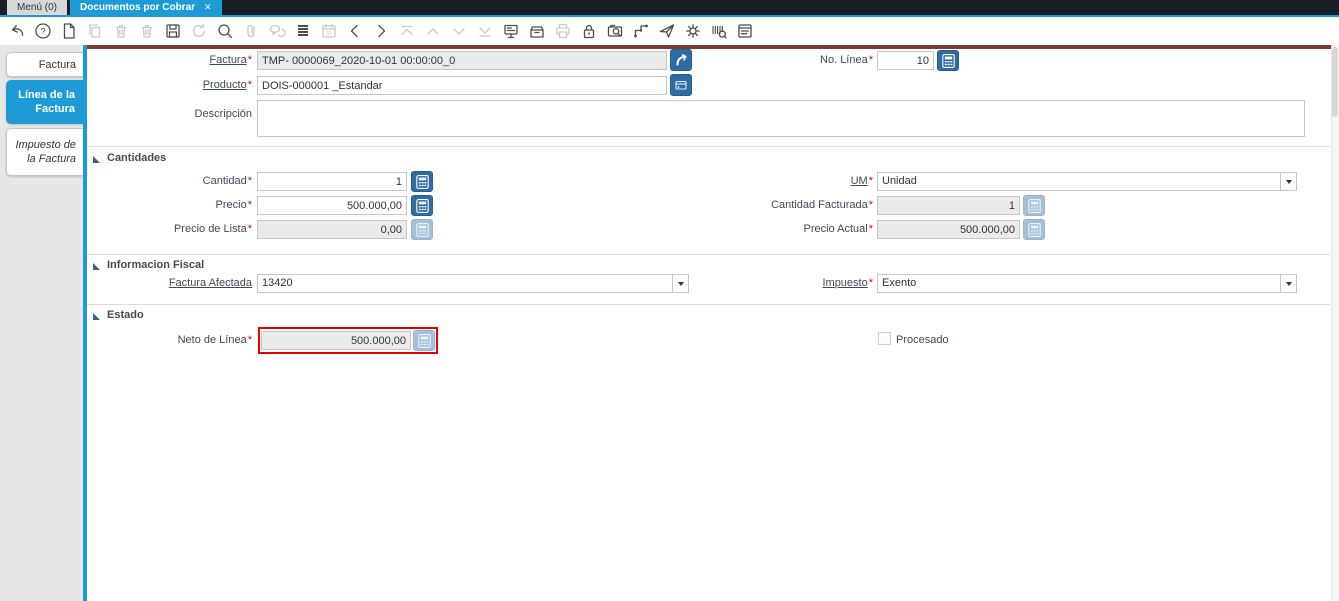 The width and height of the screenshot is (1339, 601). I want to click on sidebar-tab-linea-de-la-factura: Línea de la Factura, so click(44, 102).